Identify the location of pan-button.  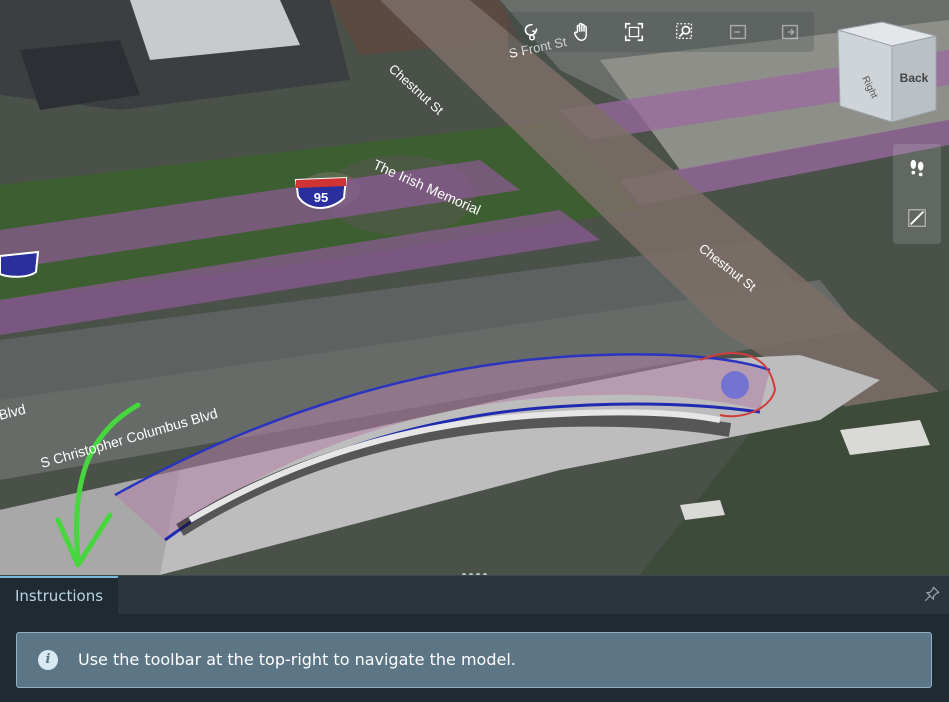
(582, 32).